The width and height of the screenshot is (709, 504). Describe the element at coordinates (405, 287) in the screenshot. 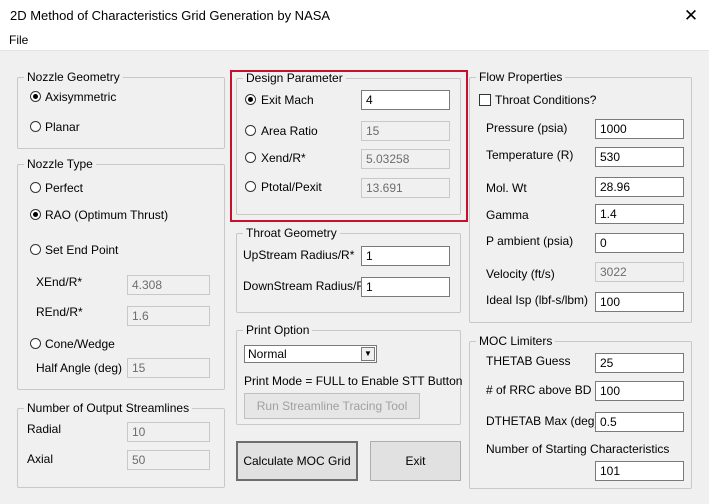

I see `downstream-radius-input: 1` at that location.